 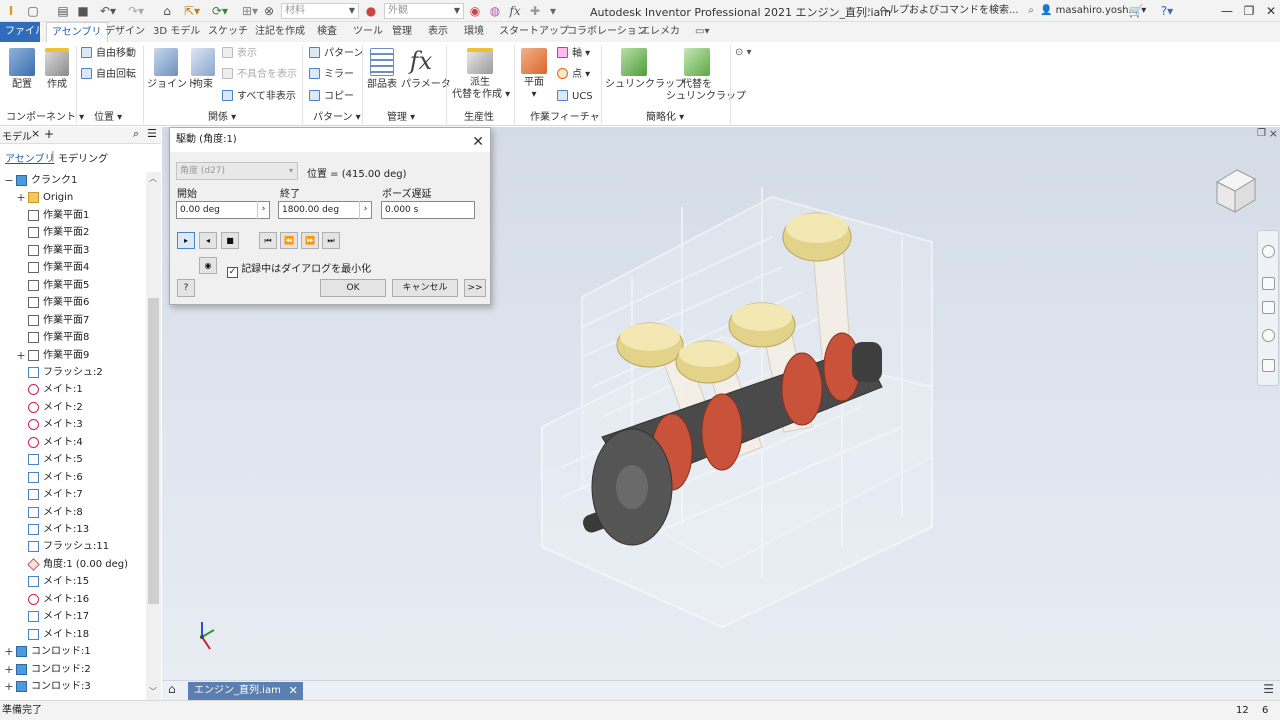 I want to click on plus-icon: ✚, so click(x=535, y=11).